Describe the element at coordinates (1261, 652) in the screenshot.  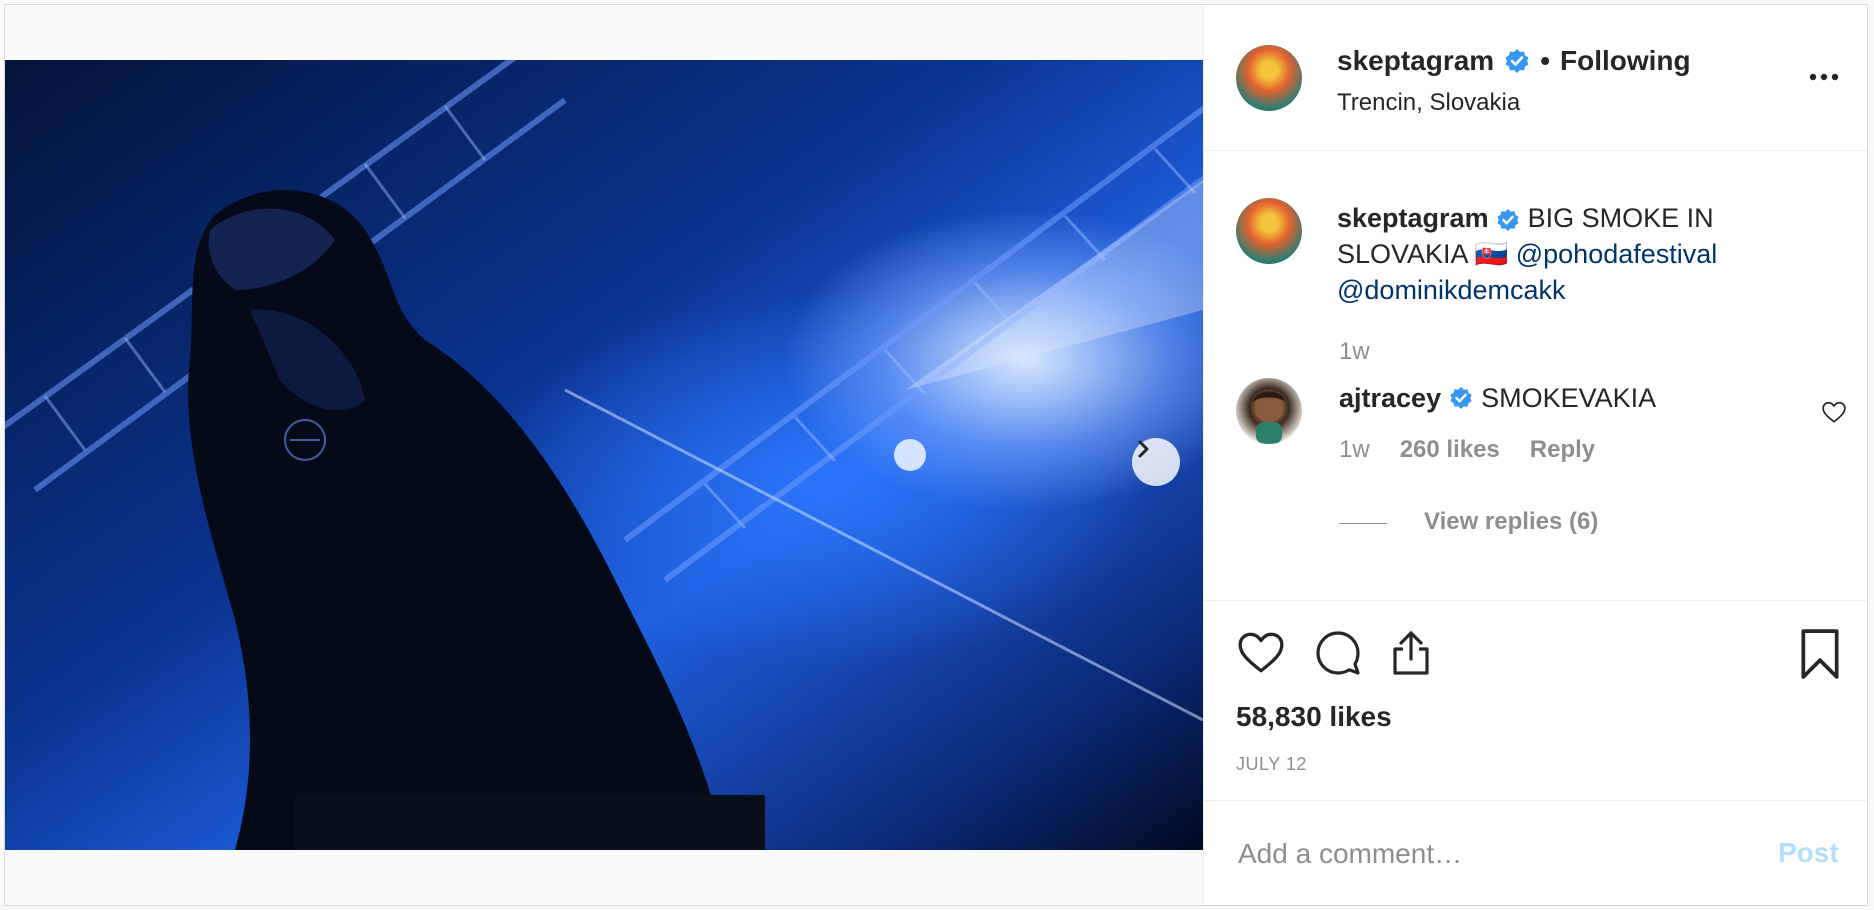
I see `like-icon` at that location.